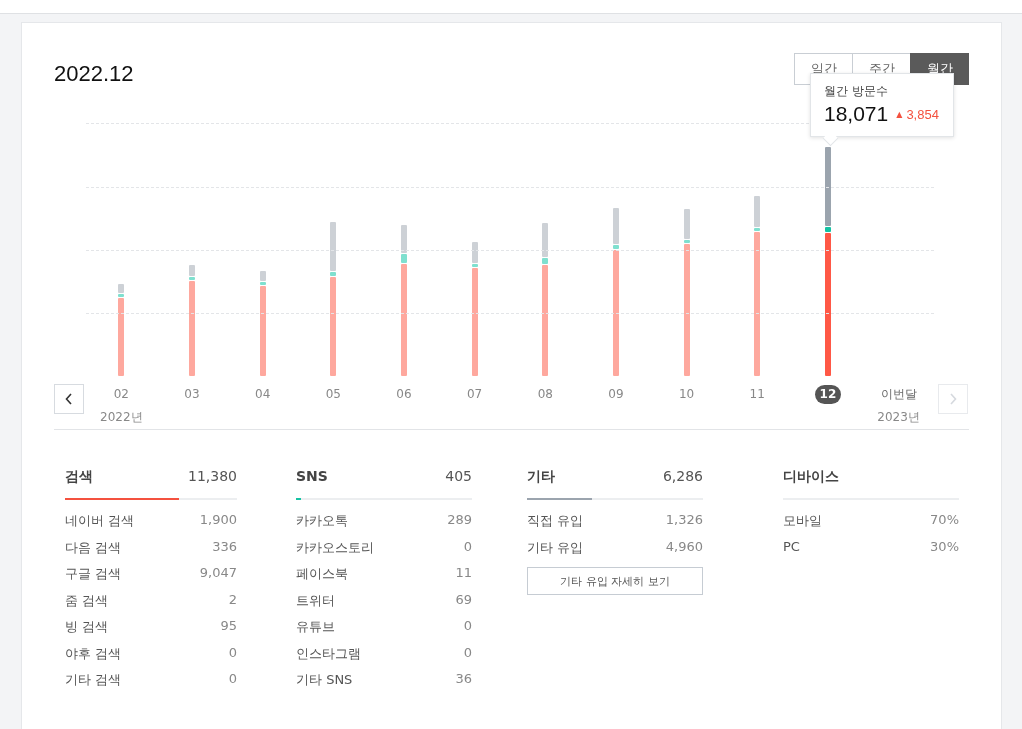 The height and width of the screenshot is (729, 1022). I want to click on chevron-right-icon, so click(952, 399).